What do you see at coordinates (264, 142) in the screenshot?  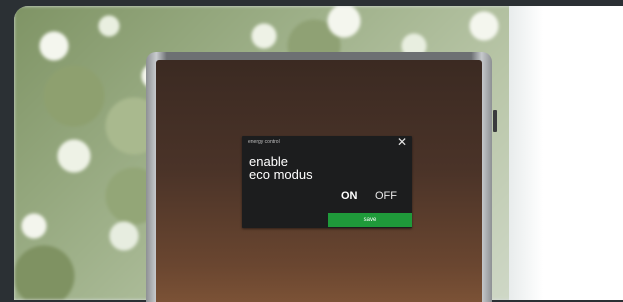 I see `dialog-title: energy control` at bounding box center [264, 142].